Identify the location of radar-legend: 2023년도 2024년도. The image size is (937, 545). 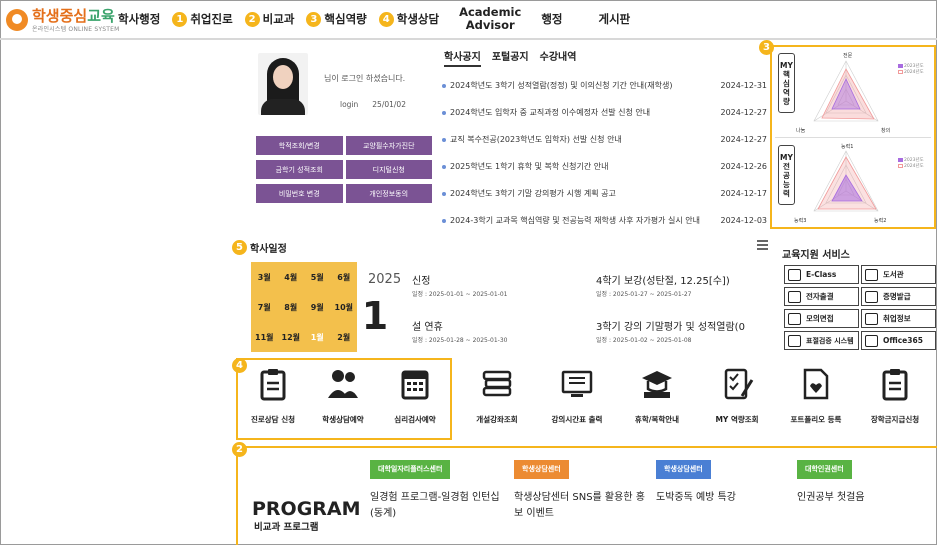
(911, 69).